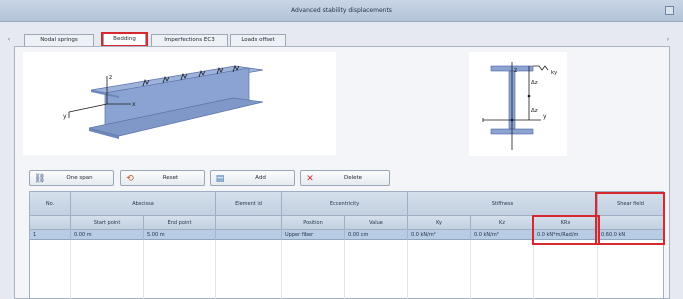 This screenshot has width=683, height=299. I want to click on reset-button: ⟲ Reset, so click(162, 178).